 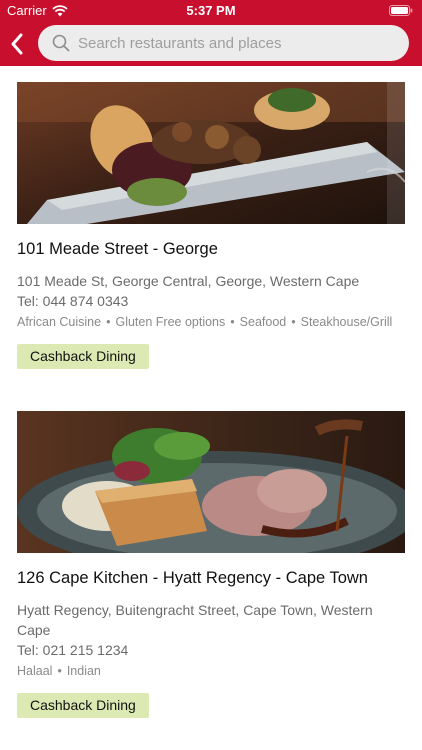 I want to click on restaurant-phone: Tel: 044 874 0343, so click(x=73, y=301).